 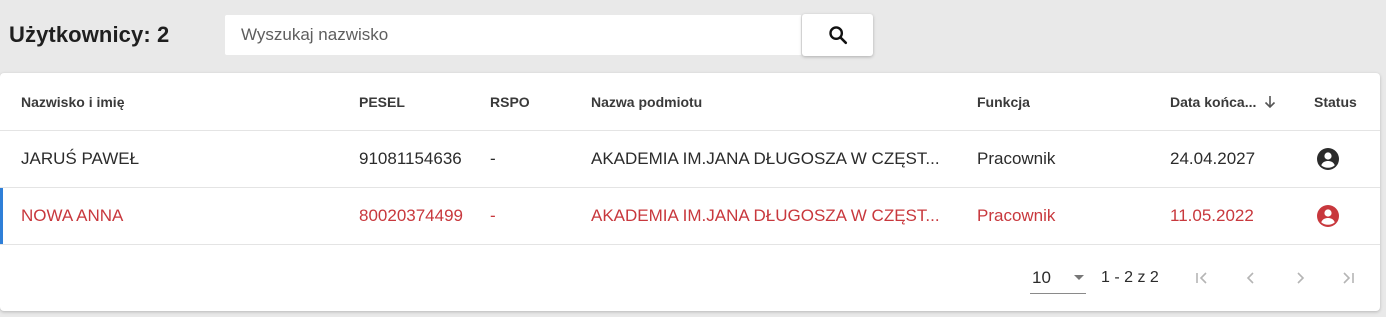 I want to click on column-header-name: Nazwisko i imię, so click(x=72, y=101).